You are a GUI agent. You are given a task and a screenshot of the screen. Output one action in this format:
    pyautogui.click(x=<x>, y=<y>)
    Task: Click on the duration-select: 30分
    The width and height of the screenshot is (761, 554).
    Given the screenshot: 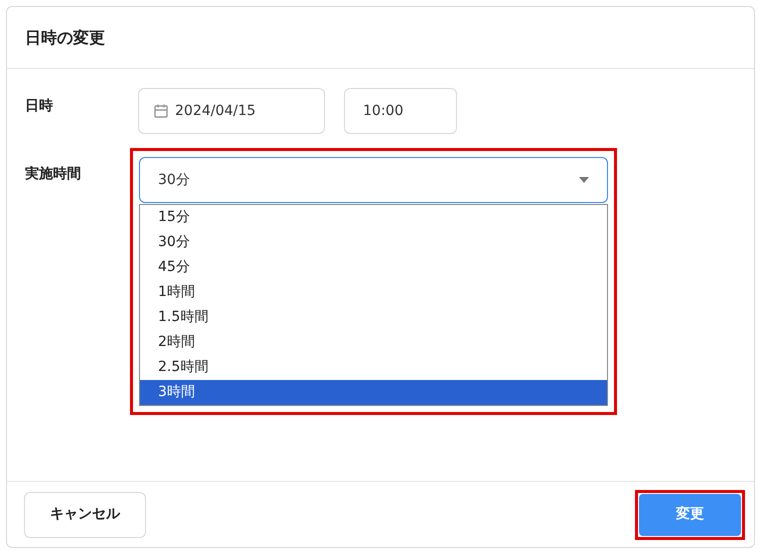 What is the action you would take?
    pyautogui.click(x=373, y=180)
    